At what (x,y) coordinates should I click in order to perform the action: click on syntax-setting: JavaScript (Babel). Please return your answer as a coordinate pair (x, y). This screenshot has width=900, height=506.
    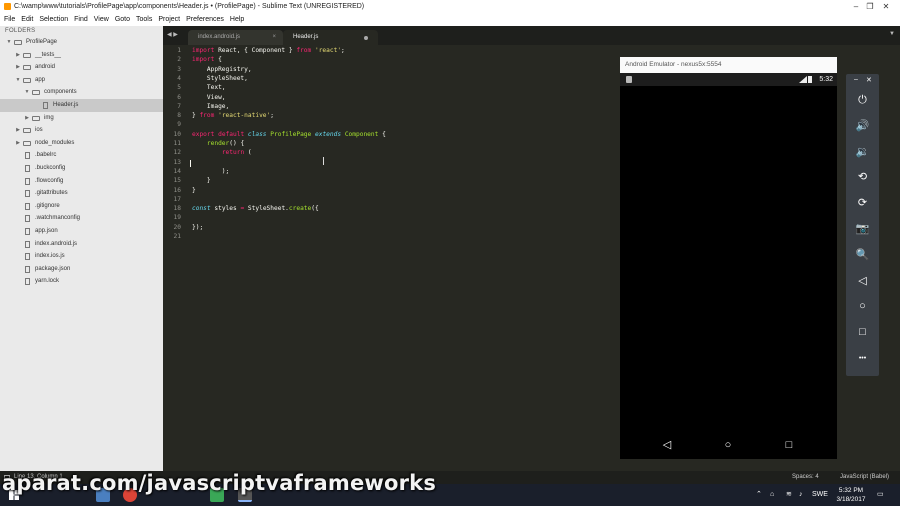
    Looking at the image, I should click on (864, 477).